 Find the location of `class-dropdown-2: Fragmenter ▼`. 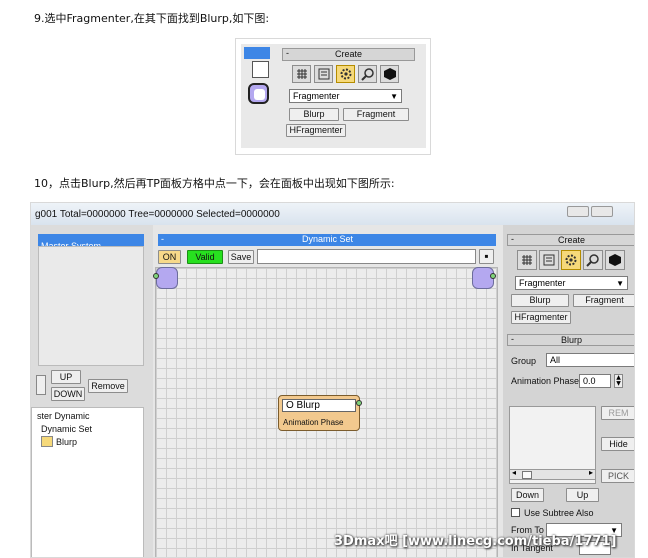

class-dropdown-2: Fragmenter ▼ is located at coordinates (571, 283).